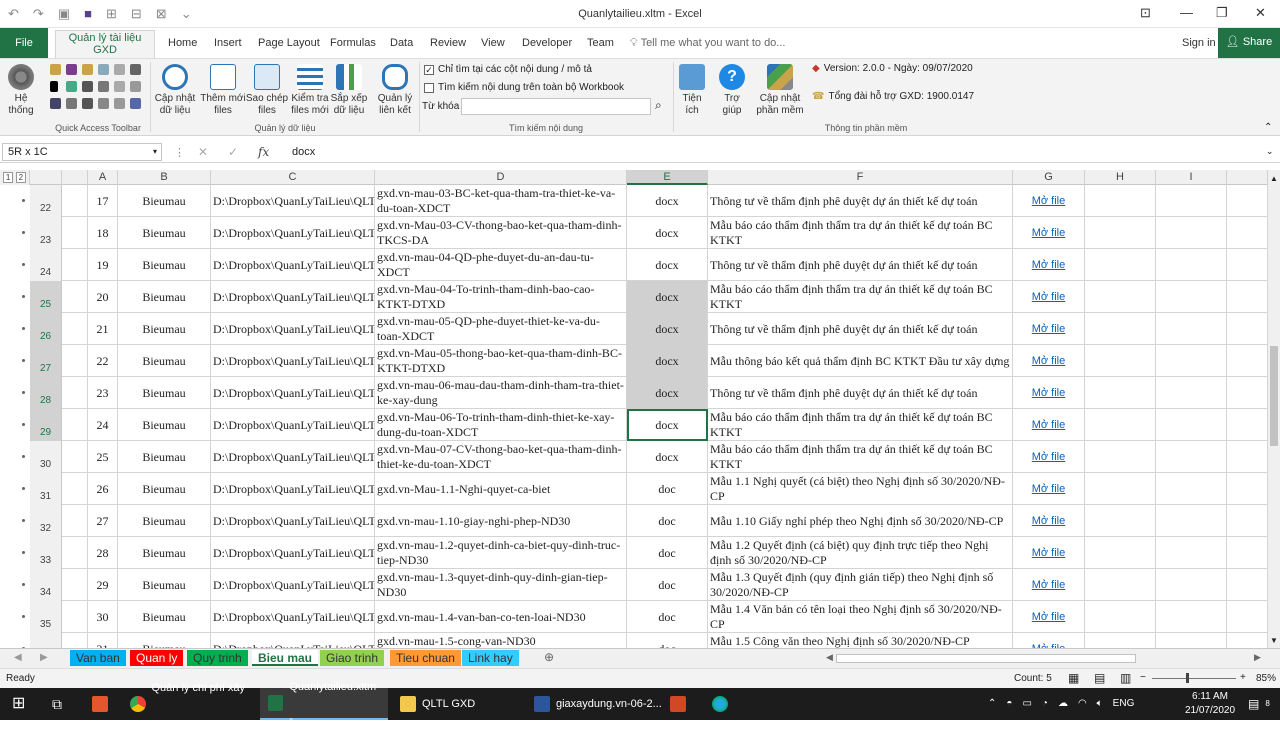  I want to click on font-size-icon, so click(87, 86).